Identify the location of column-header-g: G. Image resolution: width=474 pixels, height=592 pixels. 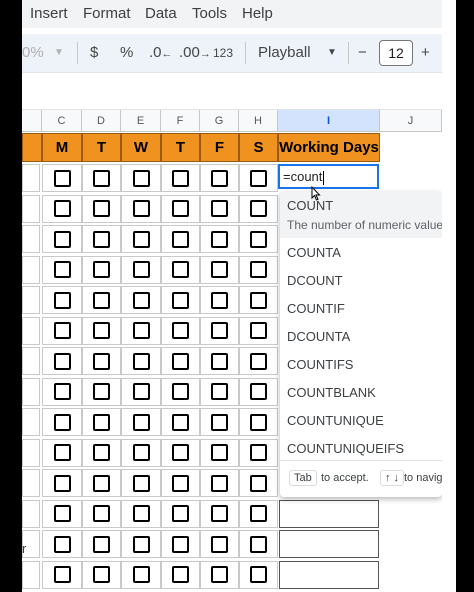
(219, 121).